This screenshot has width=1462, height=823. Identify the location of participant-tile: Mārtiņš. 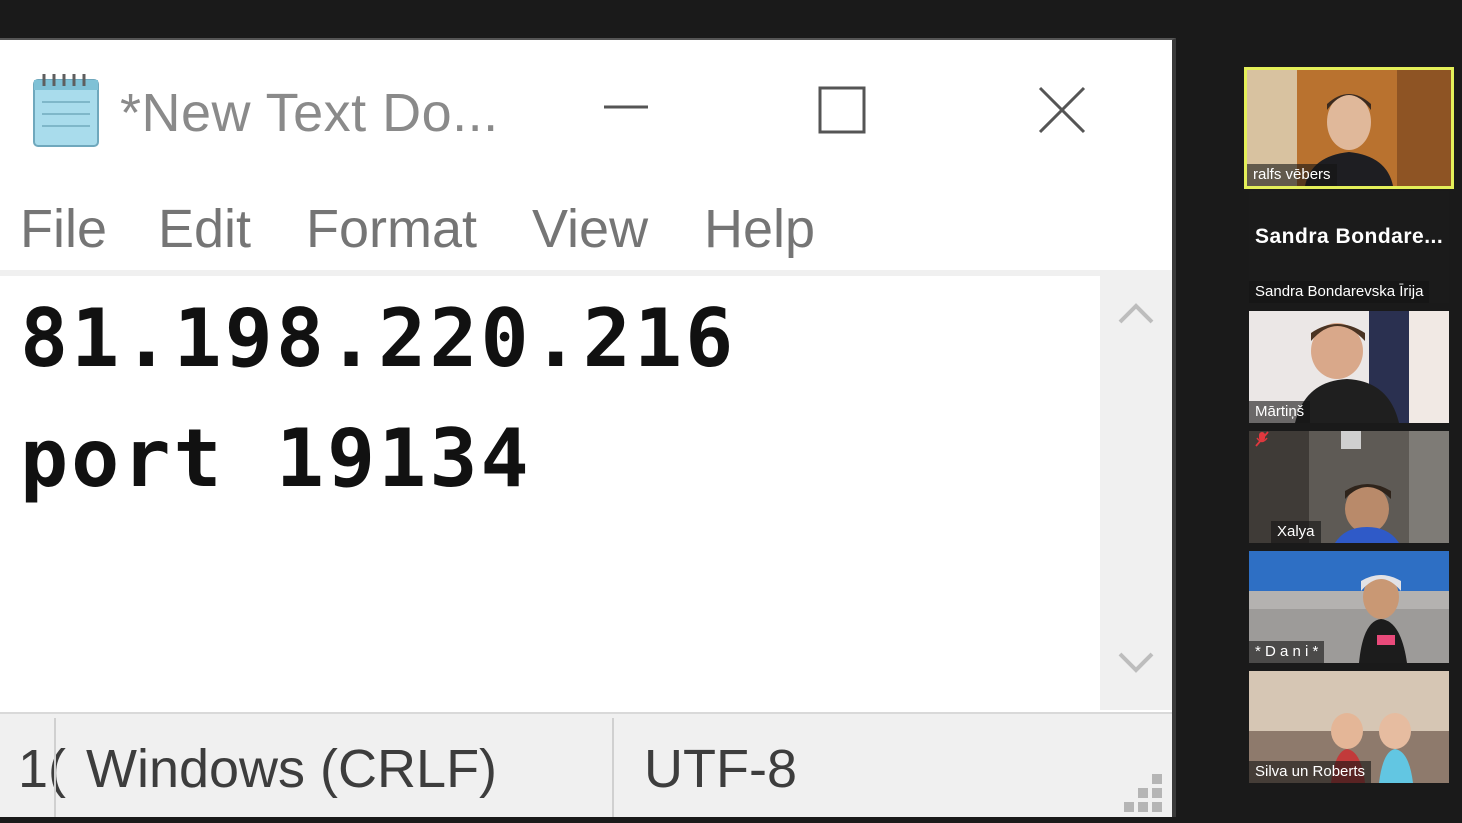
(1349, 367).